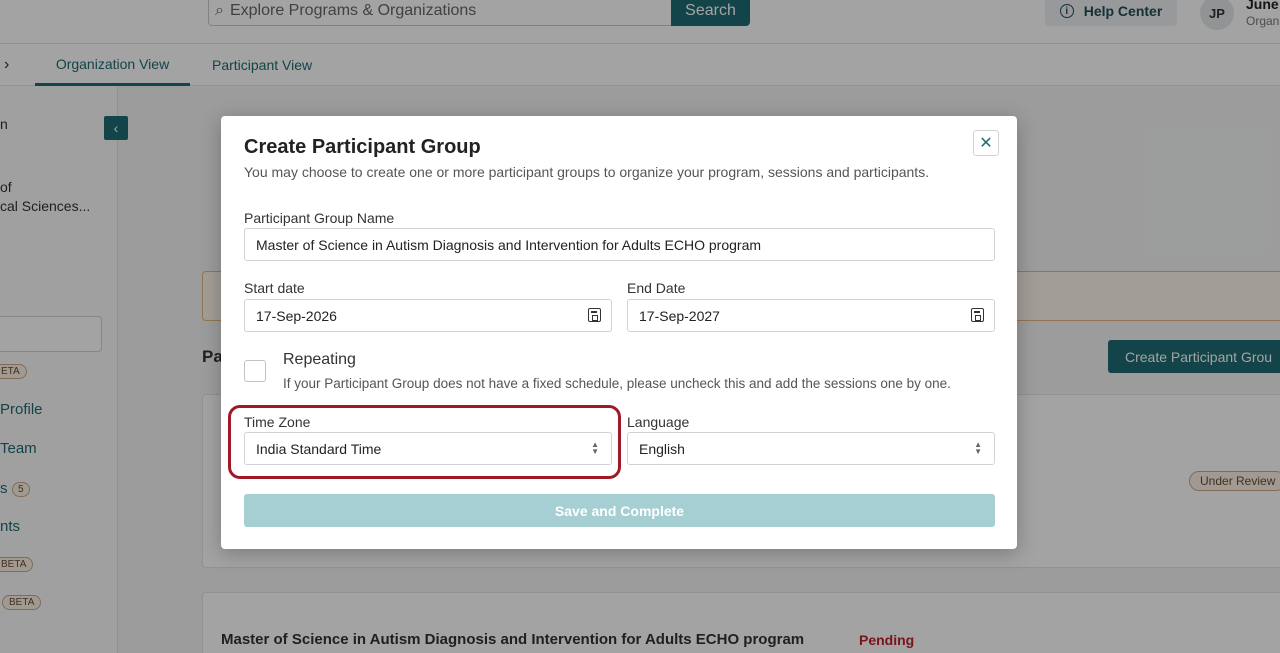 The width and height of the screenshot is (1280, 653). Describe the element at coordinates (811, 448) in the screenshot. I see `language-select: English ▲ ▼` at that location.